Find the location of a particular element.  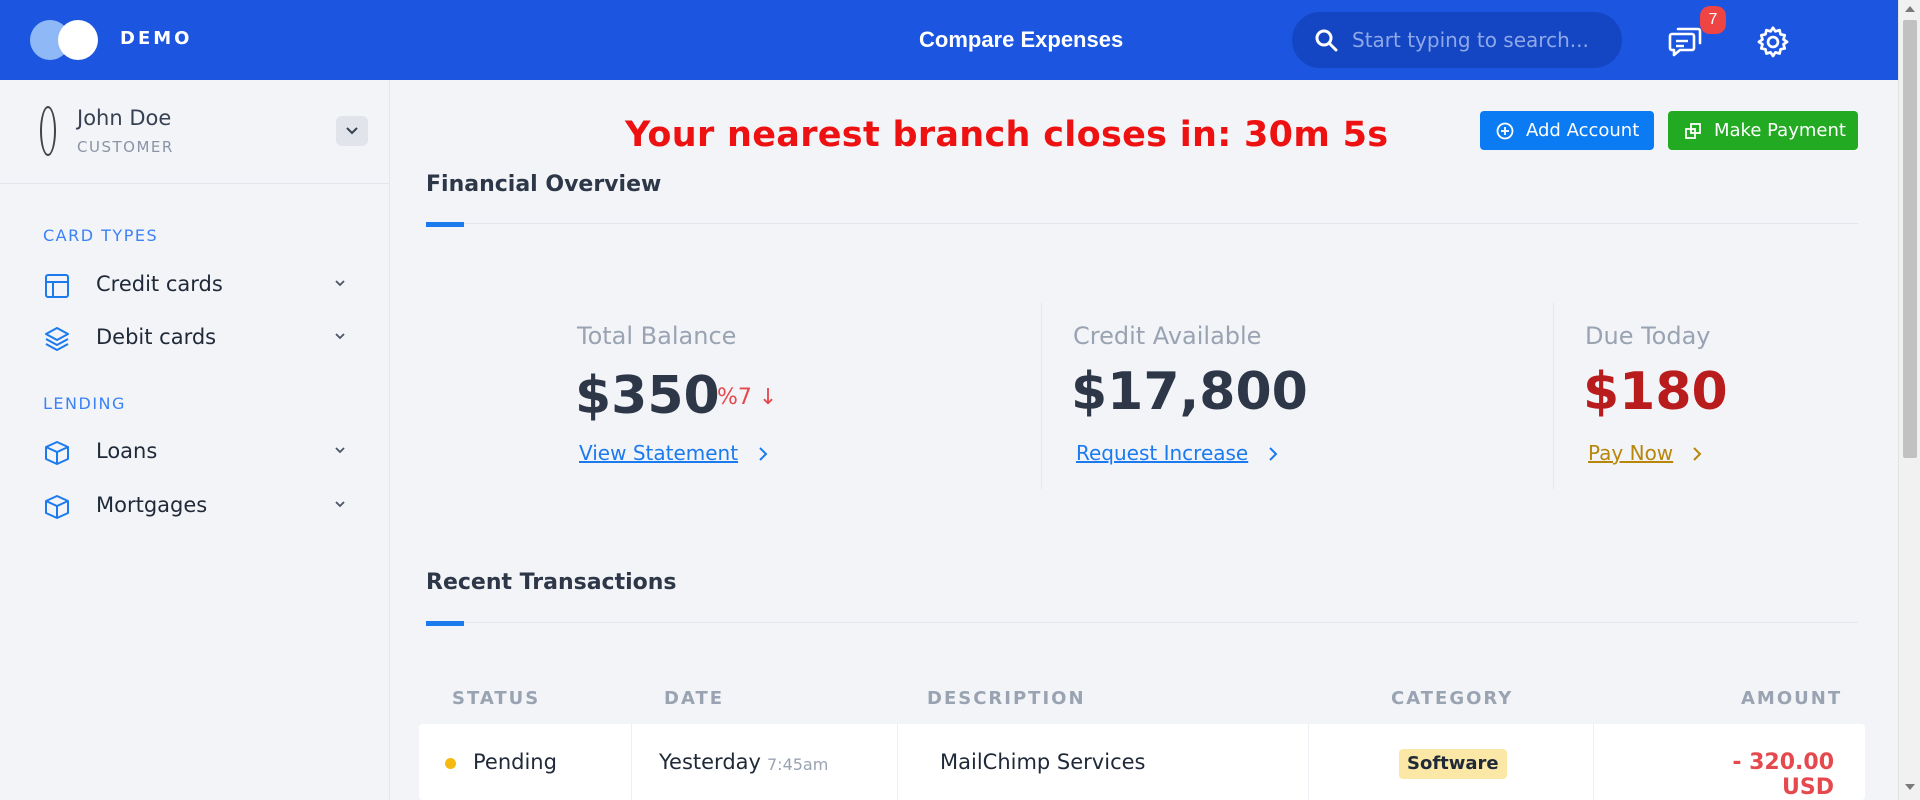

sidebar-item-debit-cards: Debit cards is located at coordinates (200, 338).